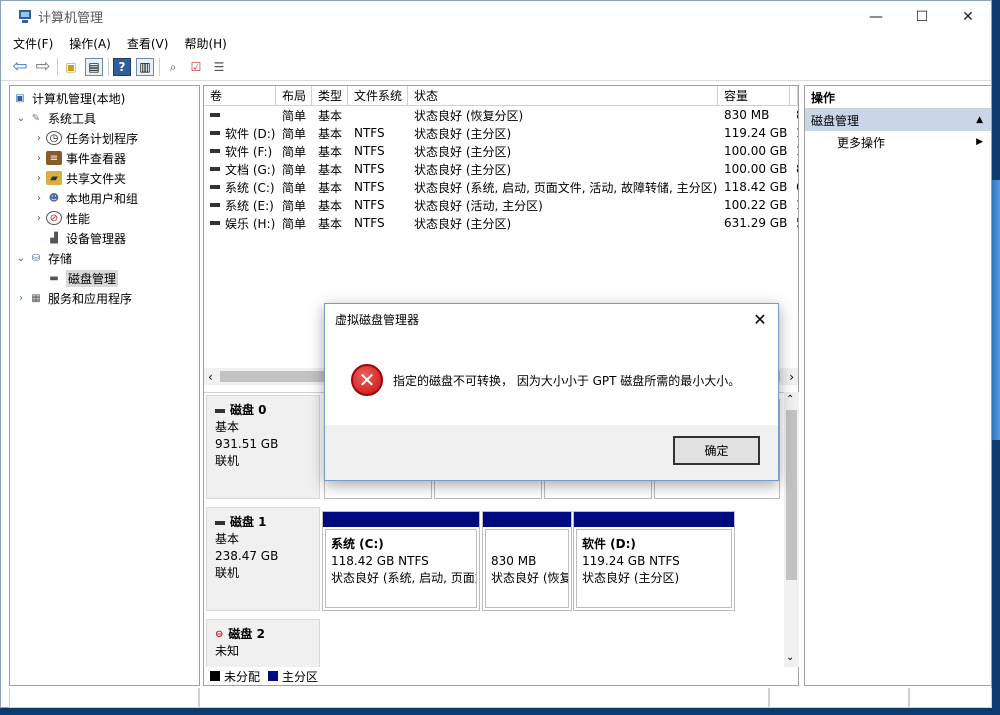  What do you see at coordinates (790, 657) in the screenshot?
I see `scroll-down-icon: ⌄` at bounding box center [790, 657].